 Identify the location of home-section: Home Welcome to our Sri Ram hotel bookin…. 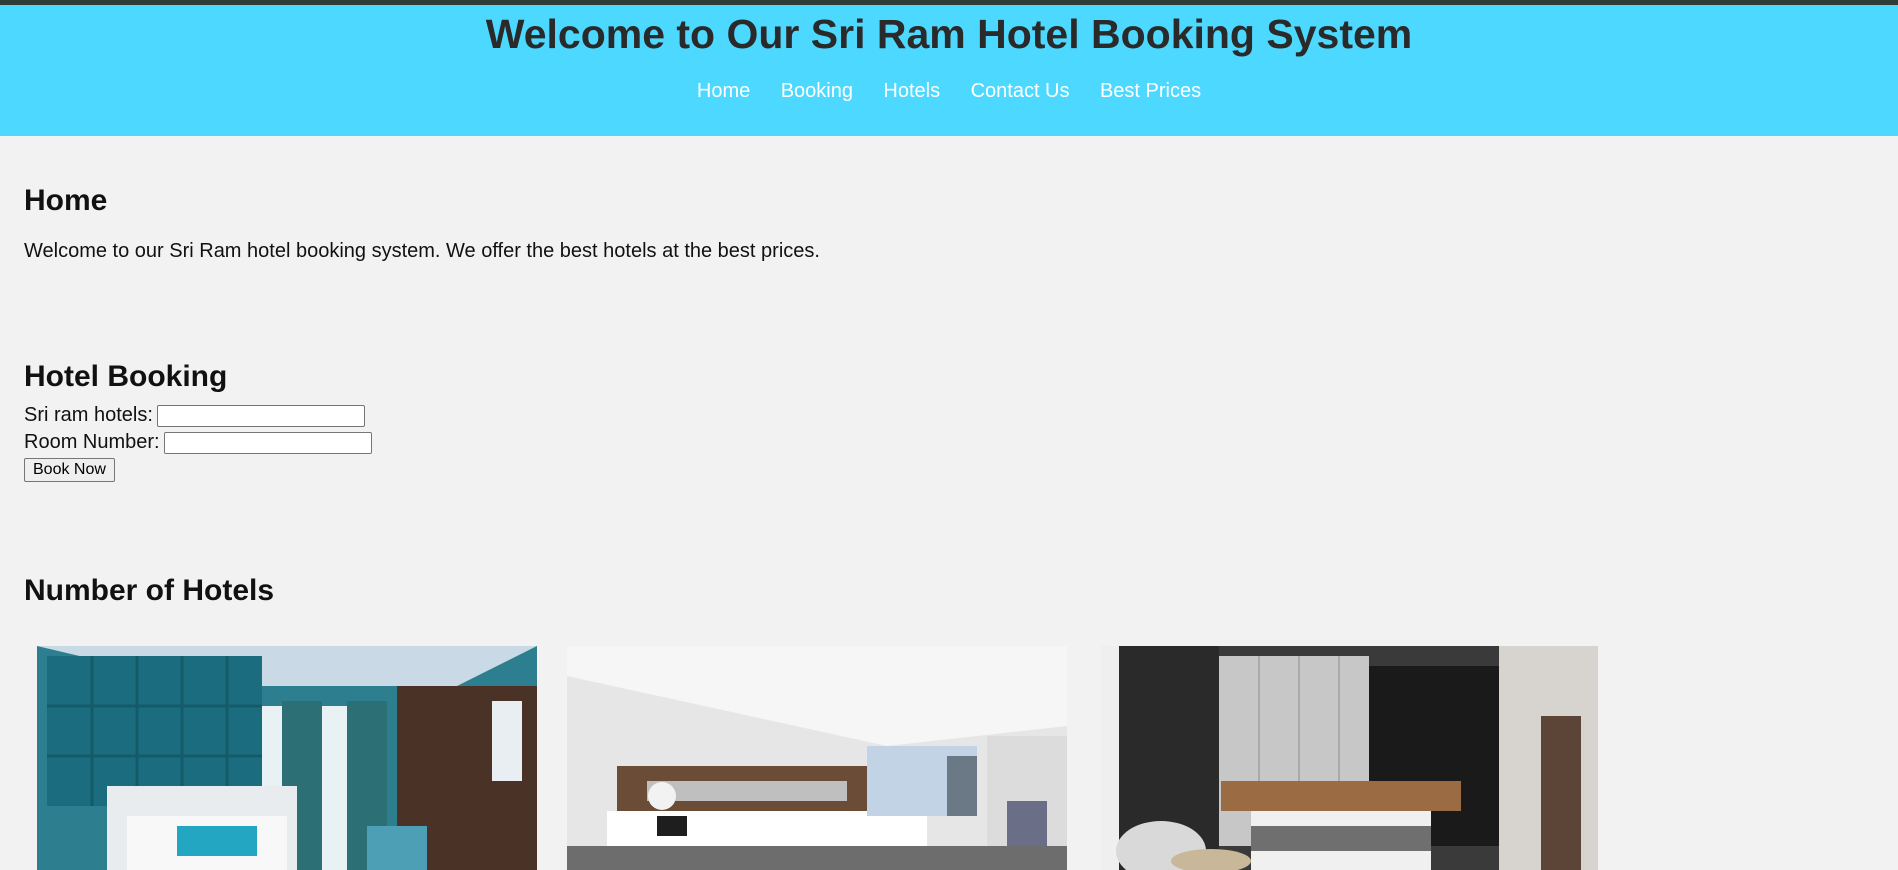
(422, 223).